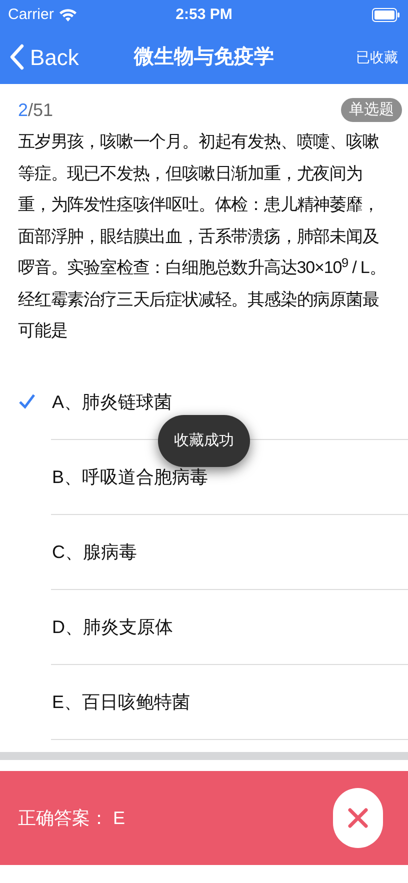  Describe the element at coordinates (386, 15) in the screenshot. I see `battery-icon` at that location.